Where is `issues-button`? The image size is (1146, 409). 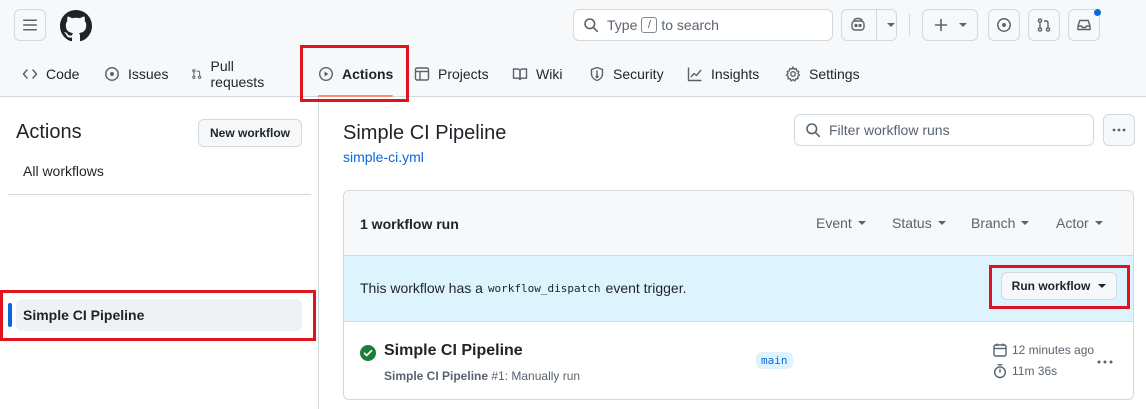 issues-button is located at coordinates (1004, 25).